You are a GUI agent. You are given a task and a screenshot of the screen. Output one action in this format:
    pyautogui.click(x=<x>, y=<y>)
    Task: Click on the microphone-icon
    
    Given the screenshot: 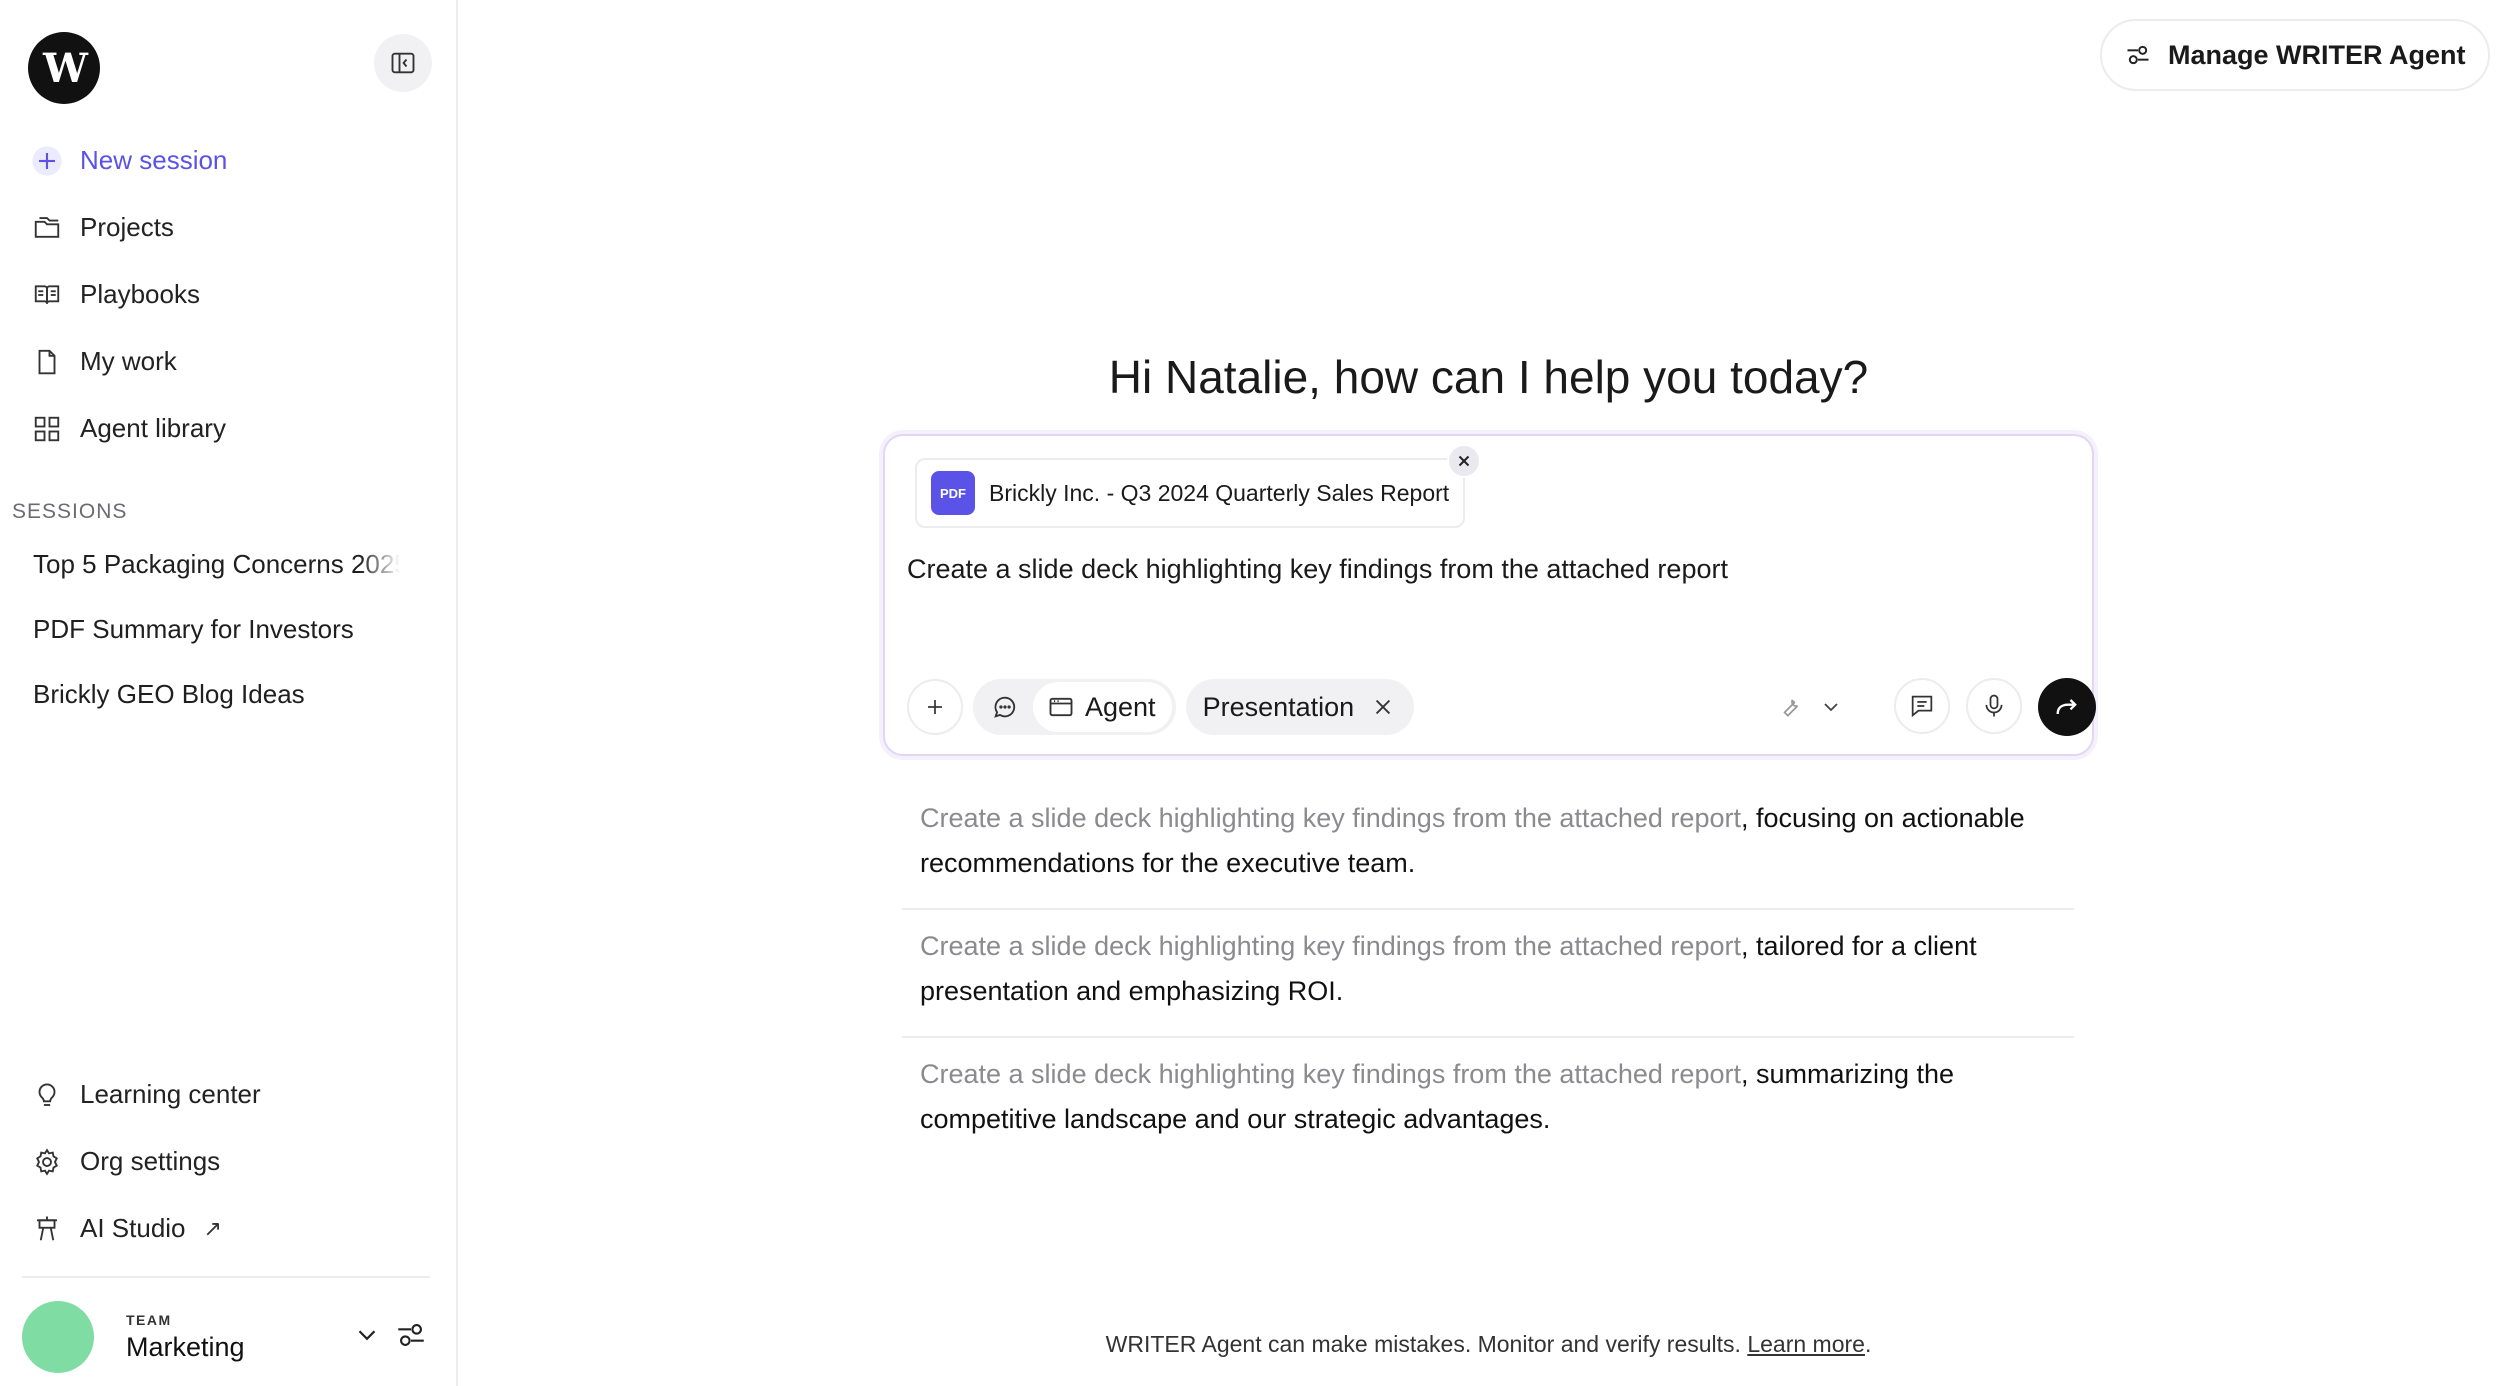 What is the action you would take?
    pyautogui.click(x=1994, y=705)
    